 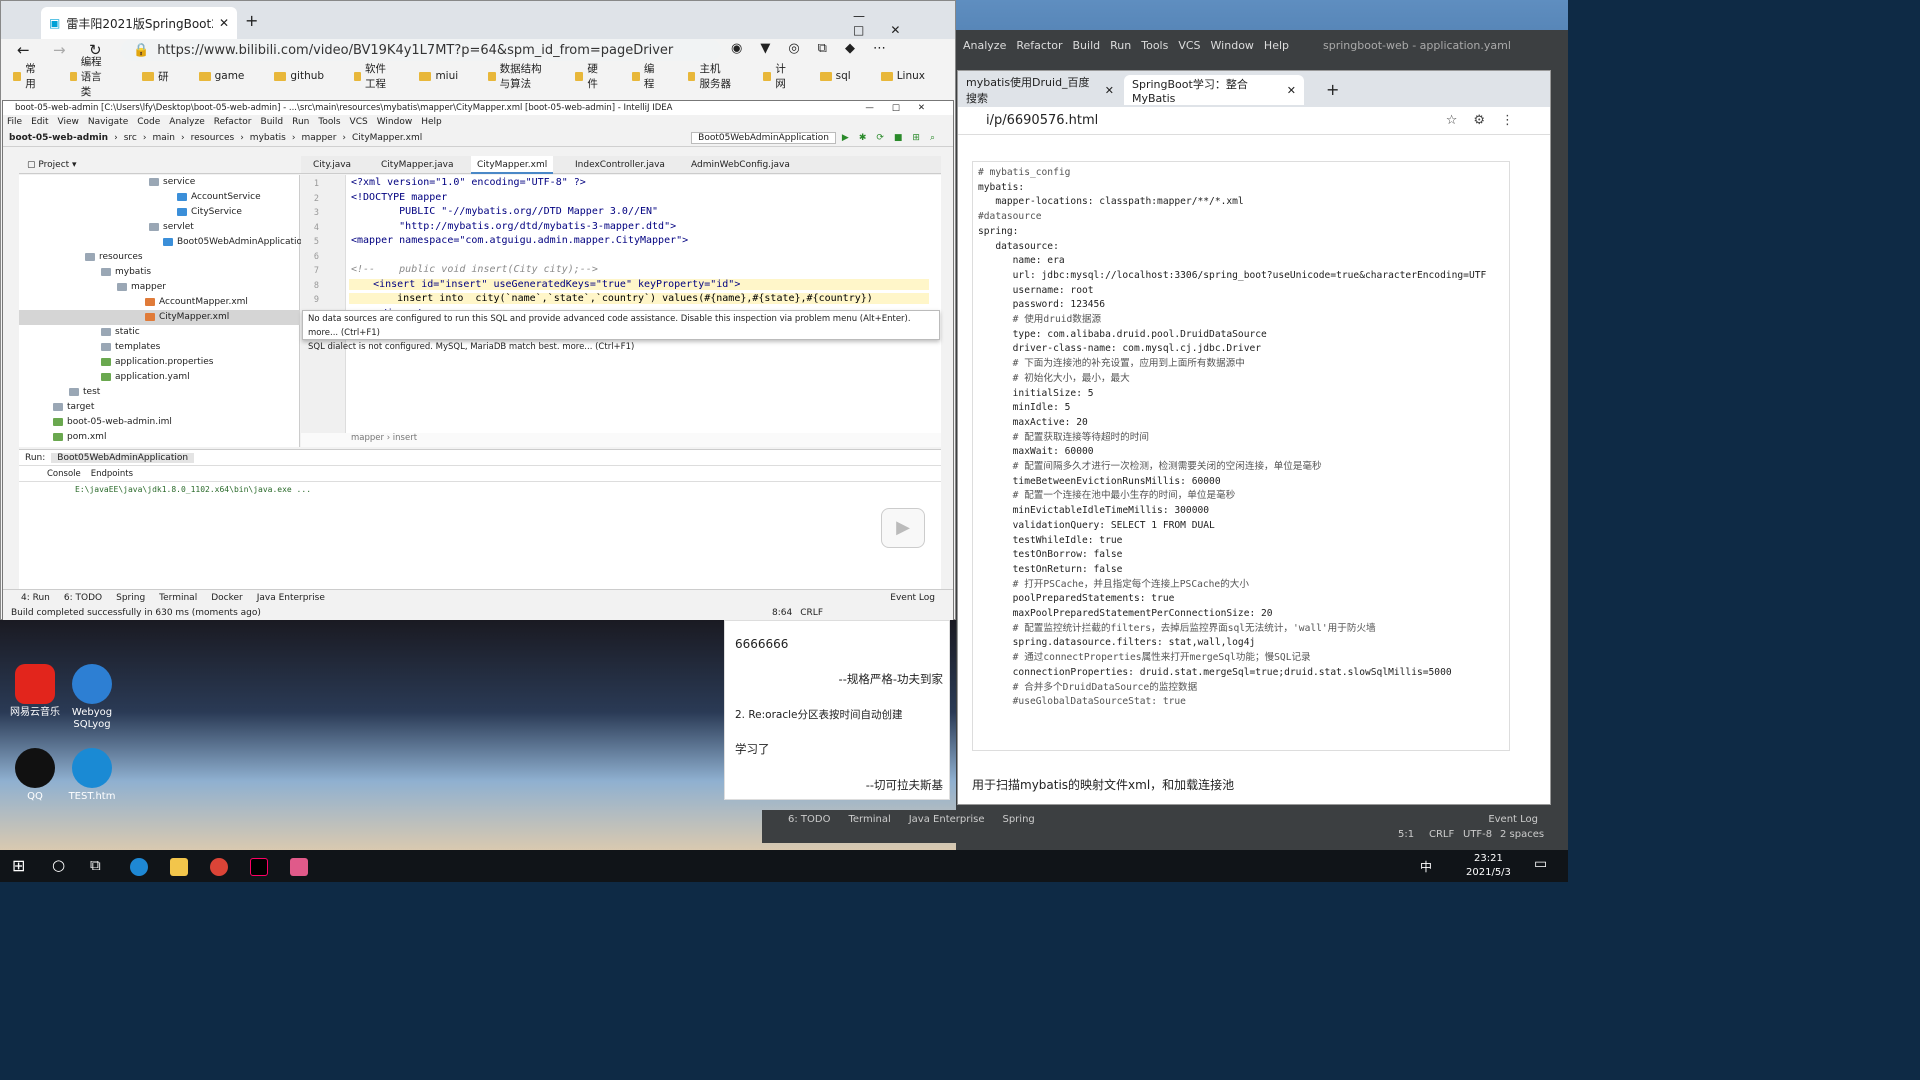 What do you see at coordinates (620, 165) in the screenshot?
I see `editor-tab: IndexController.java` at bounding box center [620, 165].